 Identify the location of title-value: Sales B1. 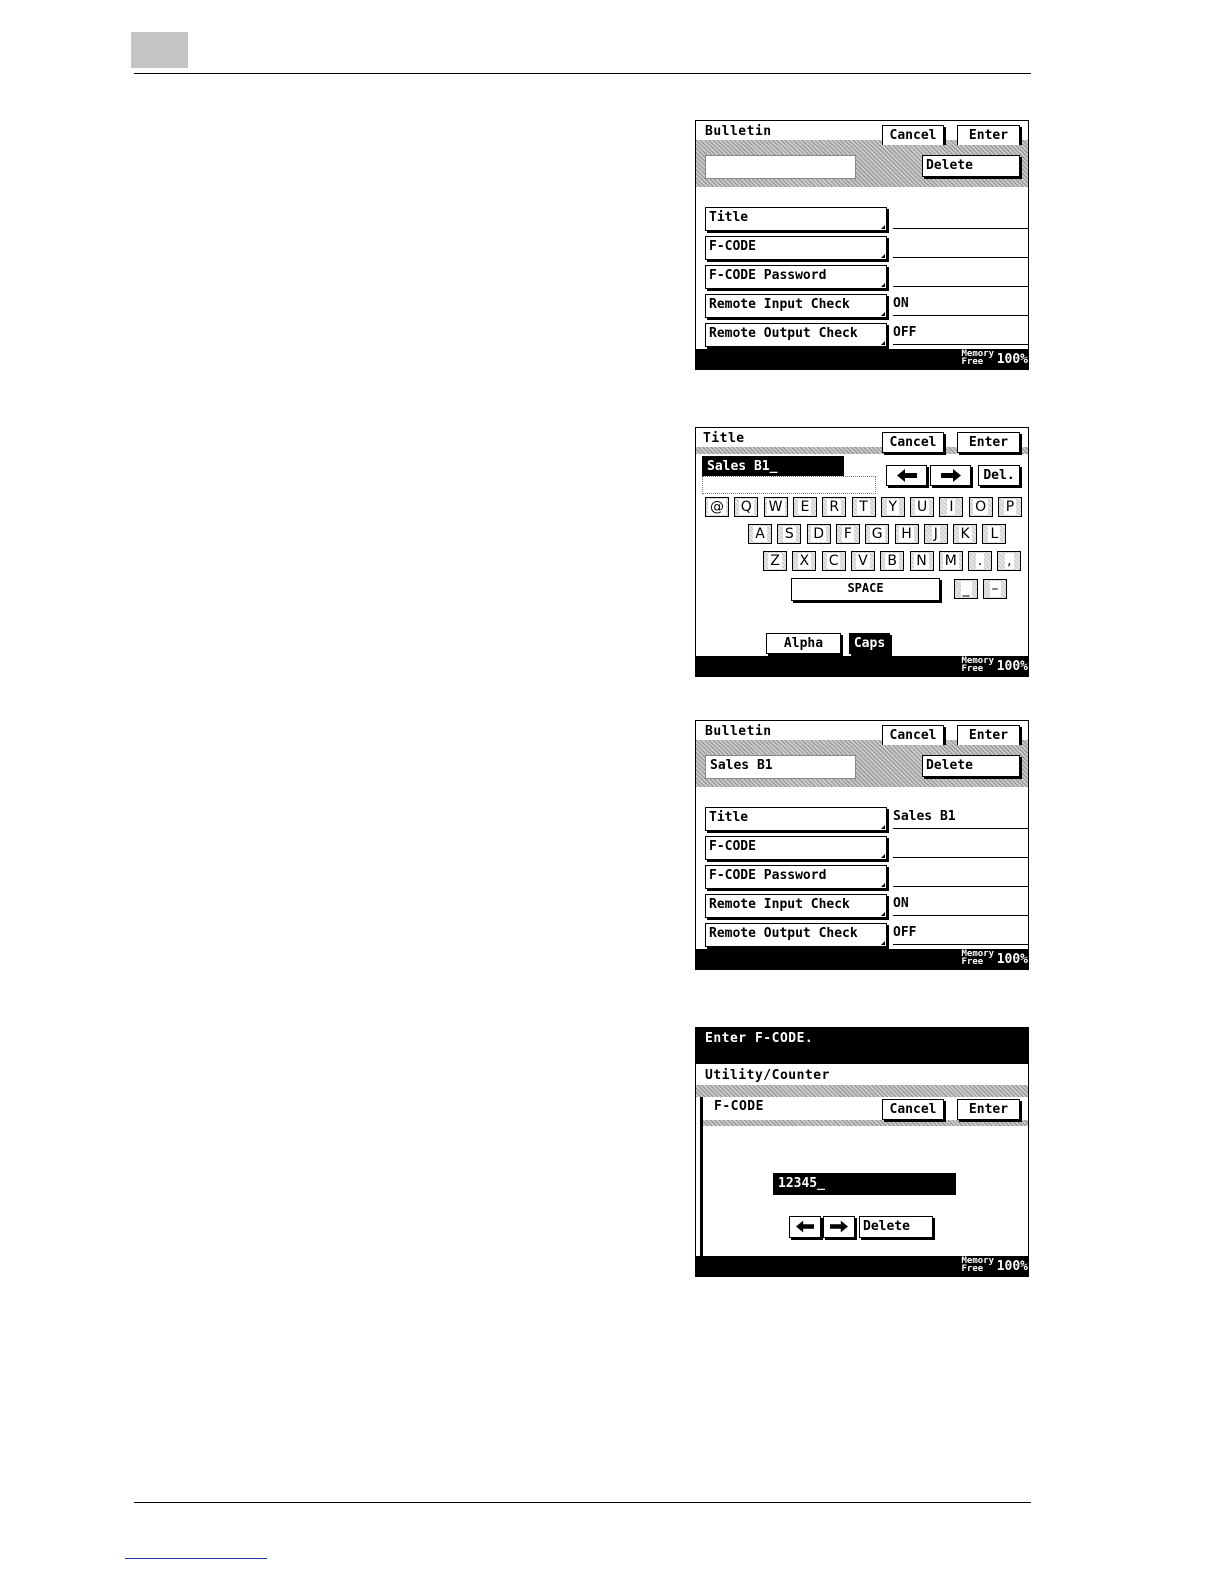
(960, 818).